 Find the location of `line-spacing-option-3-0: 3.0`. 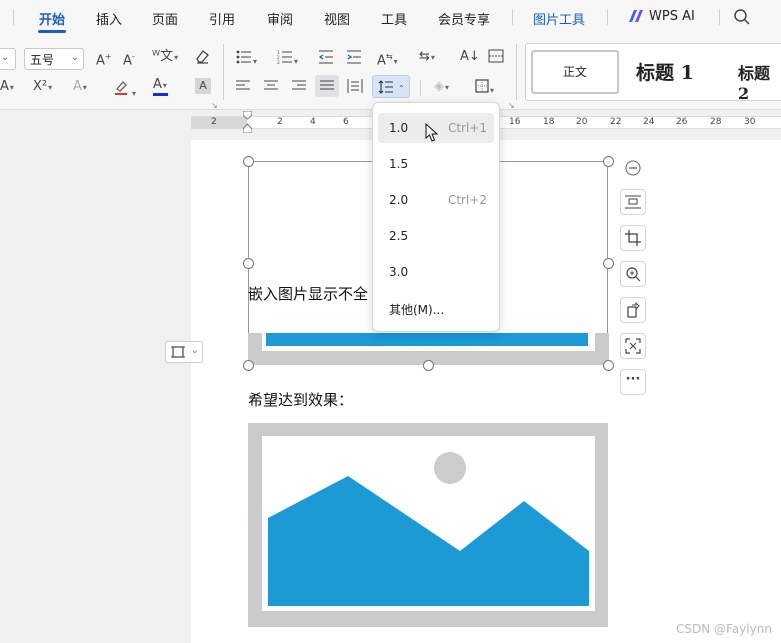

line-spacing-option-3-0: 3.0 is located at coordinates (436, 272).